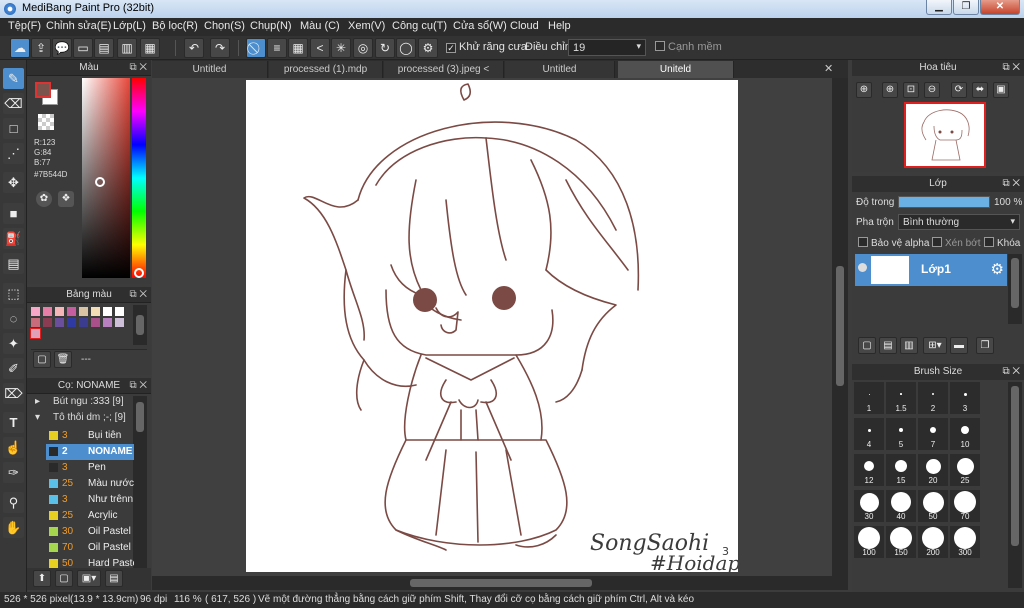 The width and height of the screenshot is (1024, 608). I want to click on curve-snap-icon: ↻, so click(385, 48).